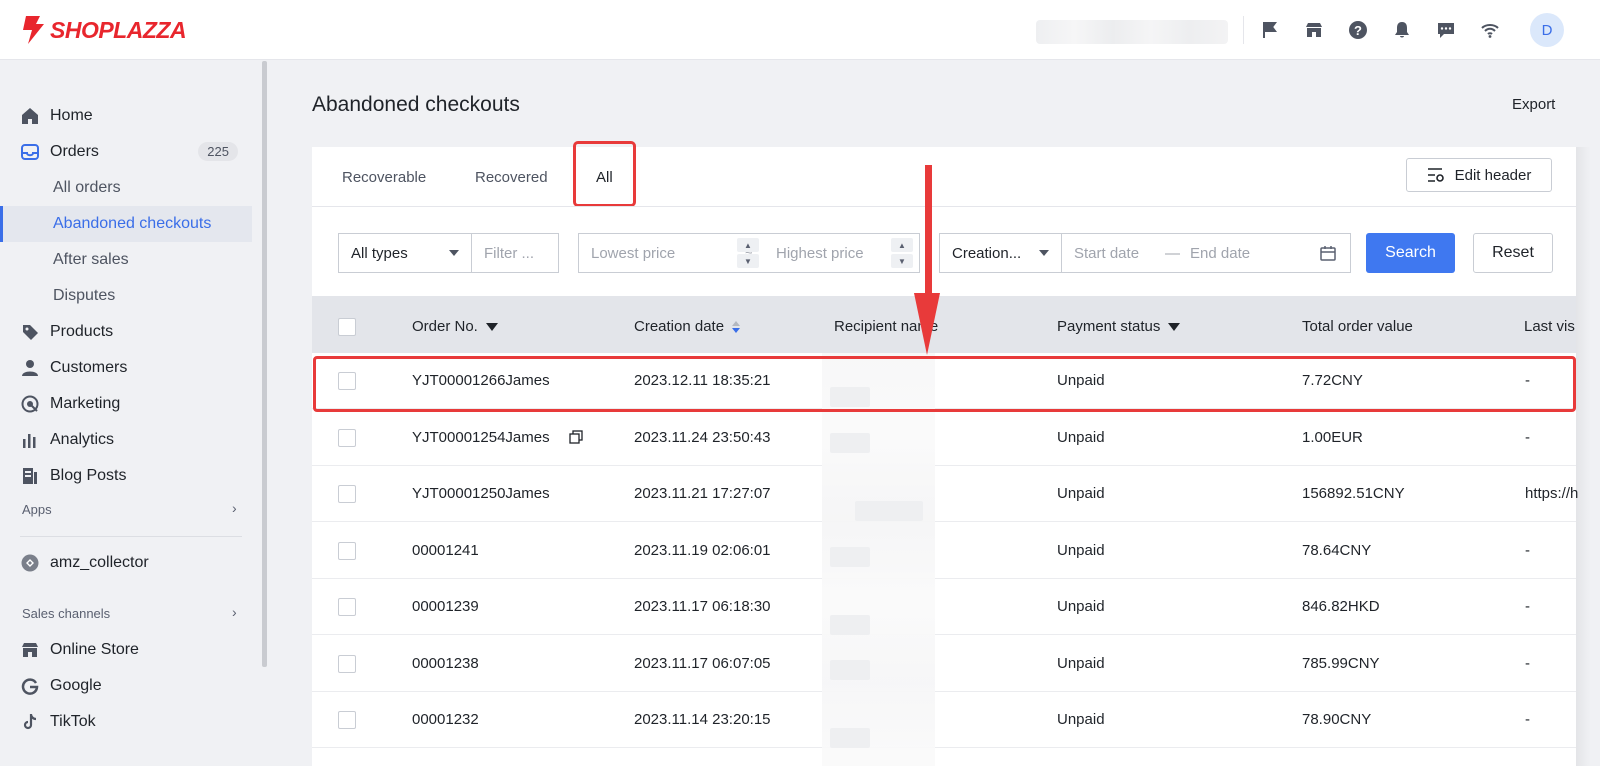 Image resolution: width=1600 pixels, height=766 pixels. Describe the element at coordinates (1410, 253) in the screenshot. I see `search-button: Search` at that location.